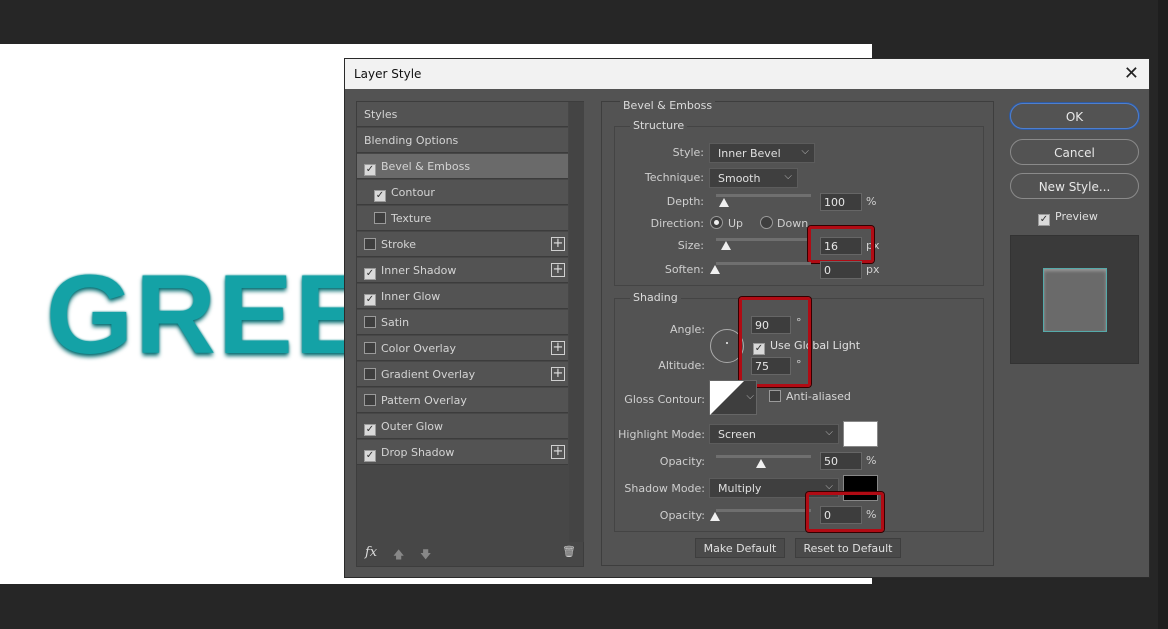 This screenshot has height=629, width=1168. I want to click on style-item-pattern-overlay: Pattern Overlay, so click(462, 400).